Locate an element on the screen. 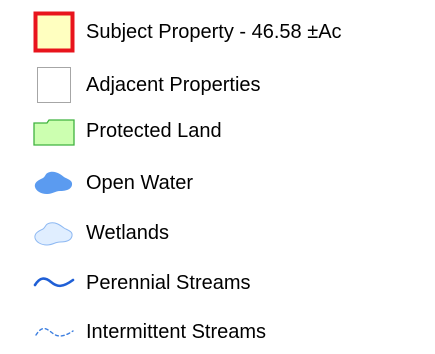 This screenshot has height=354, width=435. legend-label-protected-land: Protected Land is located at coordinates (154, 131).